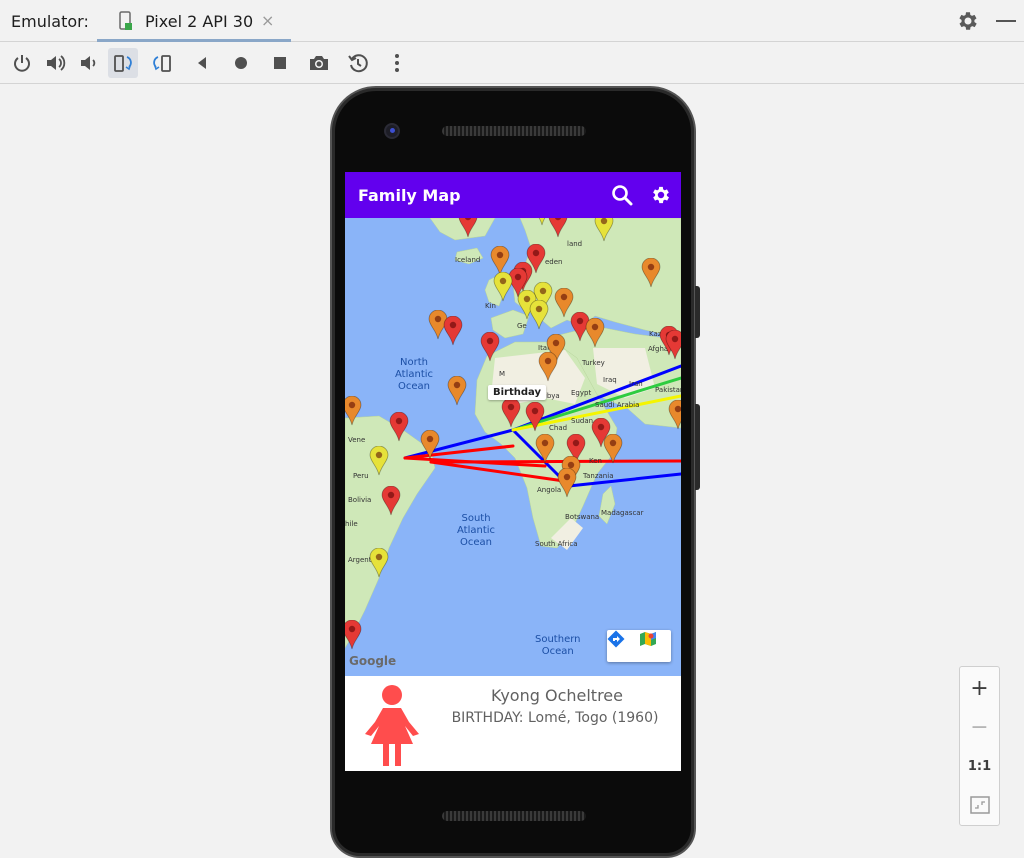  Describe the element at coordinates (280, 63) in the screenshot. I see `overview-icon` at that location.